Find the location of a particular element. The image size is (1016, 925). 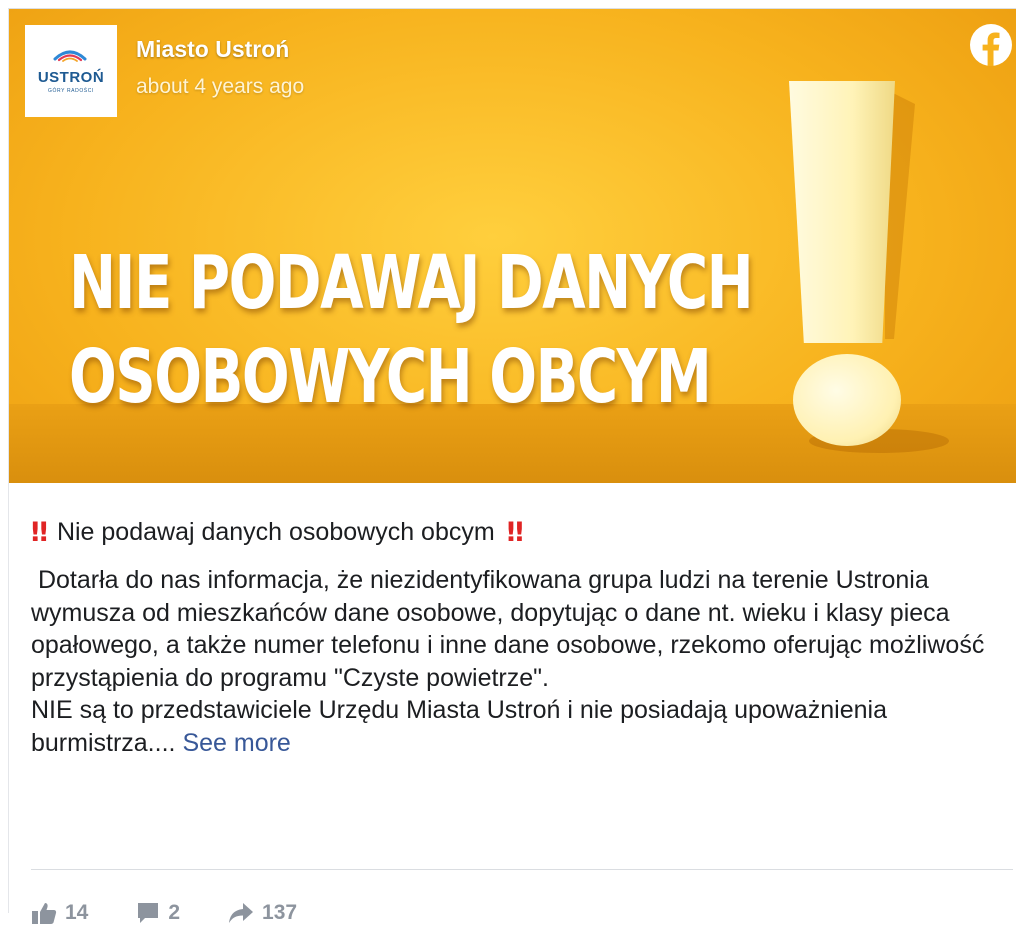

comment-icon is located at coordinates (148, 913).